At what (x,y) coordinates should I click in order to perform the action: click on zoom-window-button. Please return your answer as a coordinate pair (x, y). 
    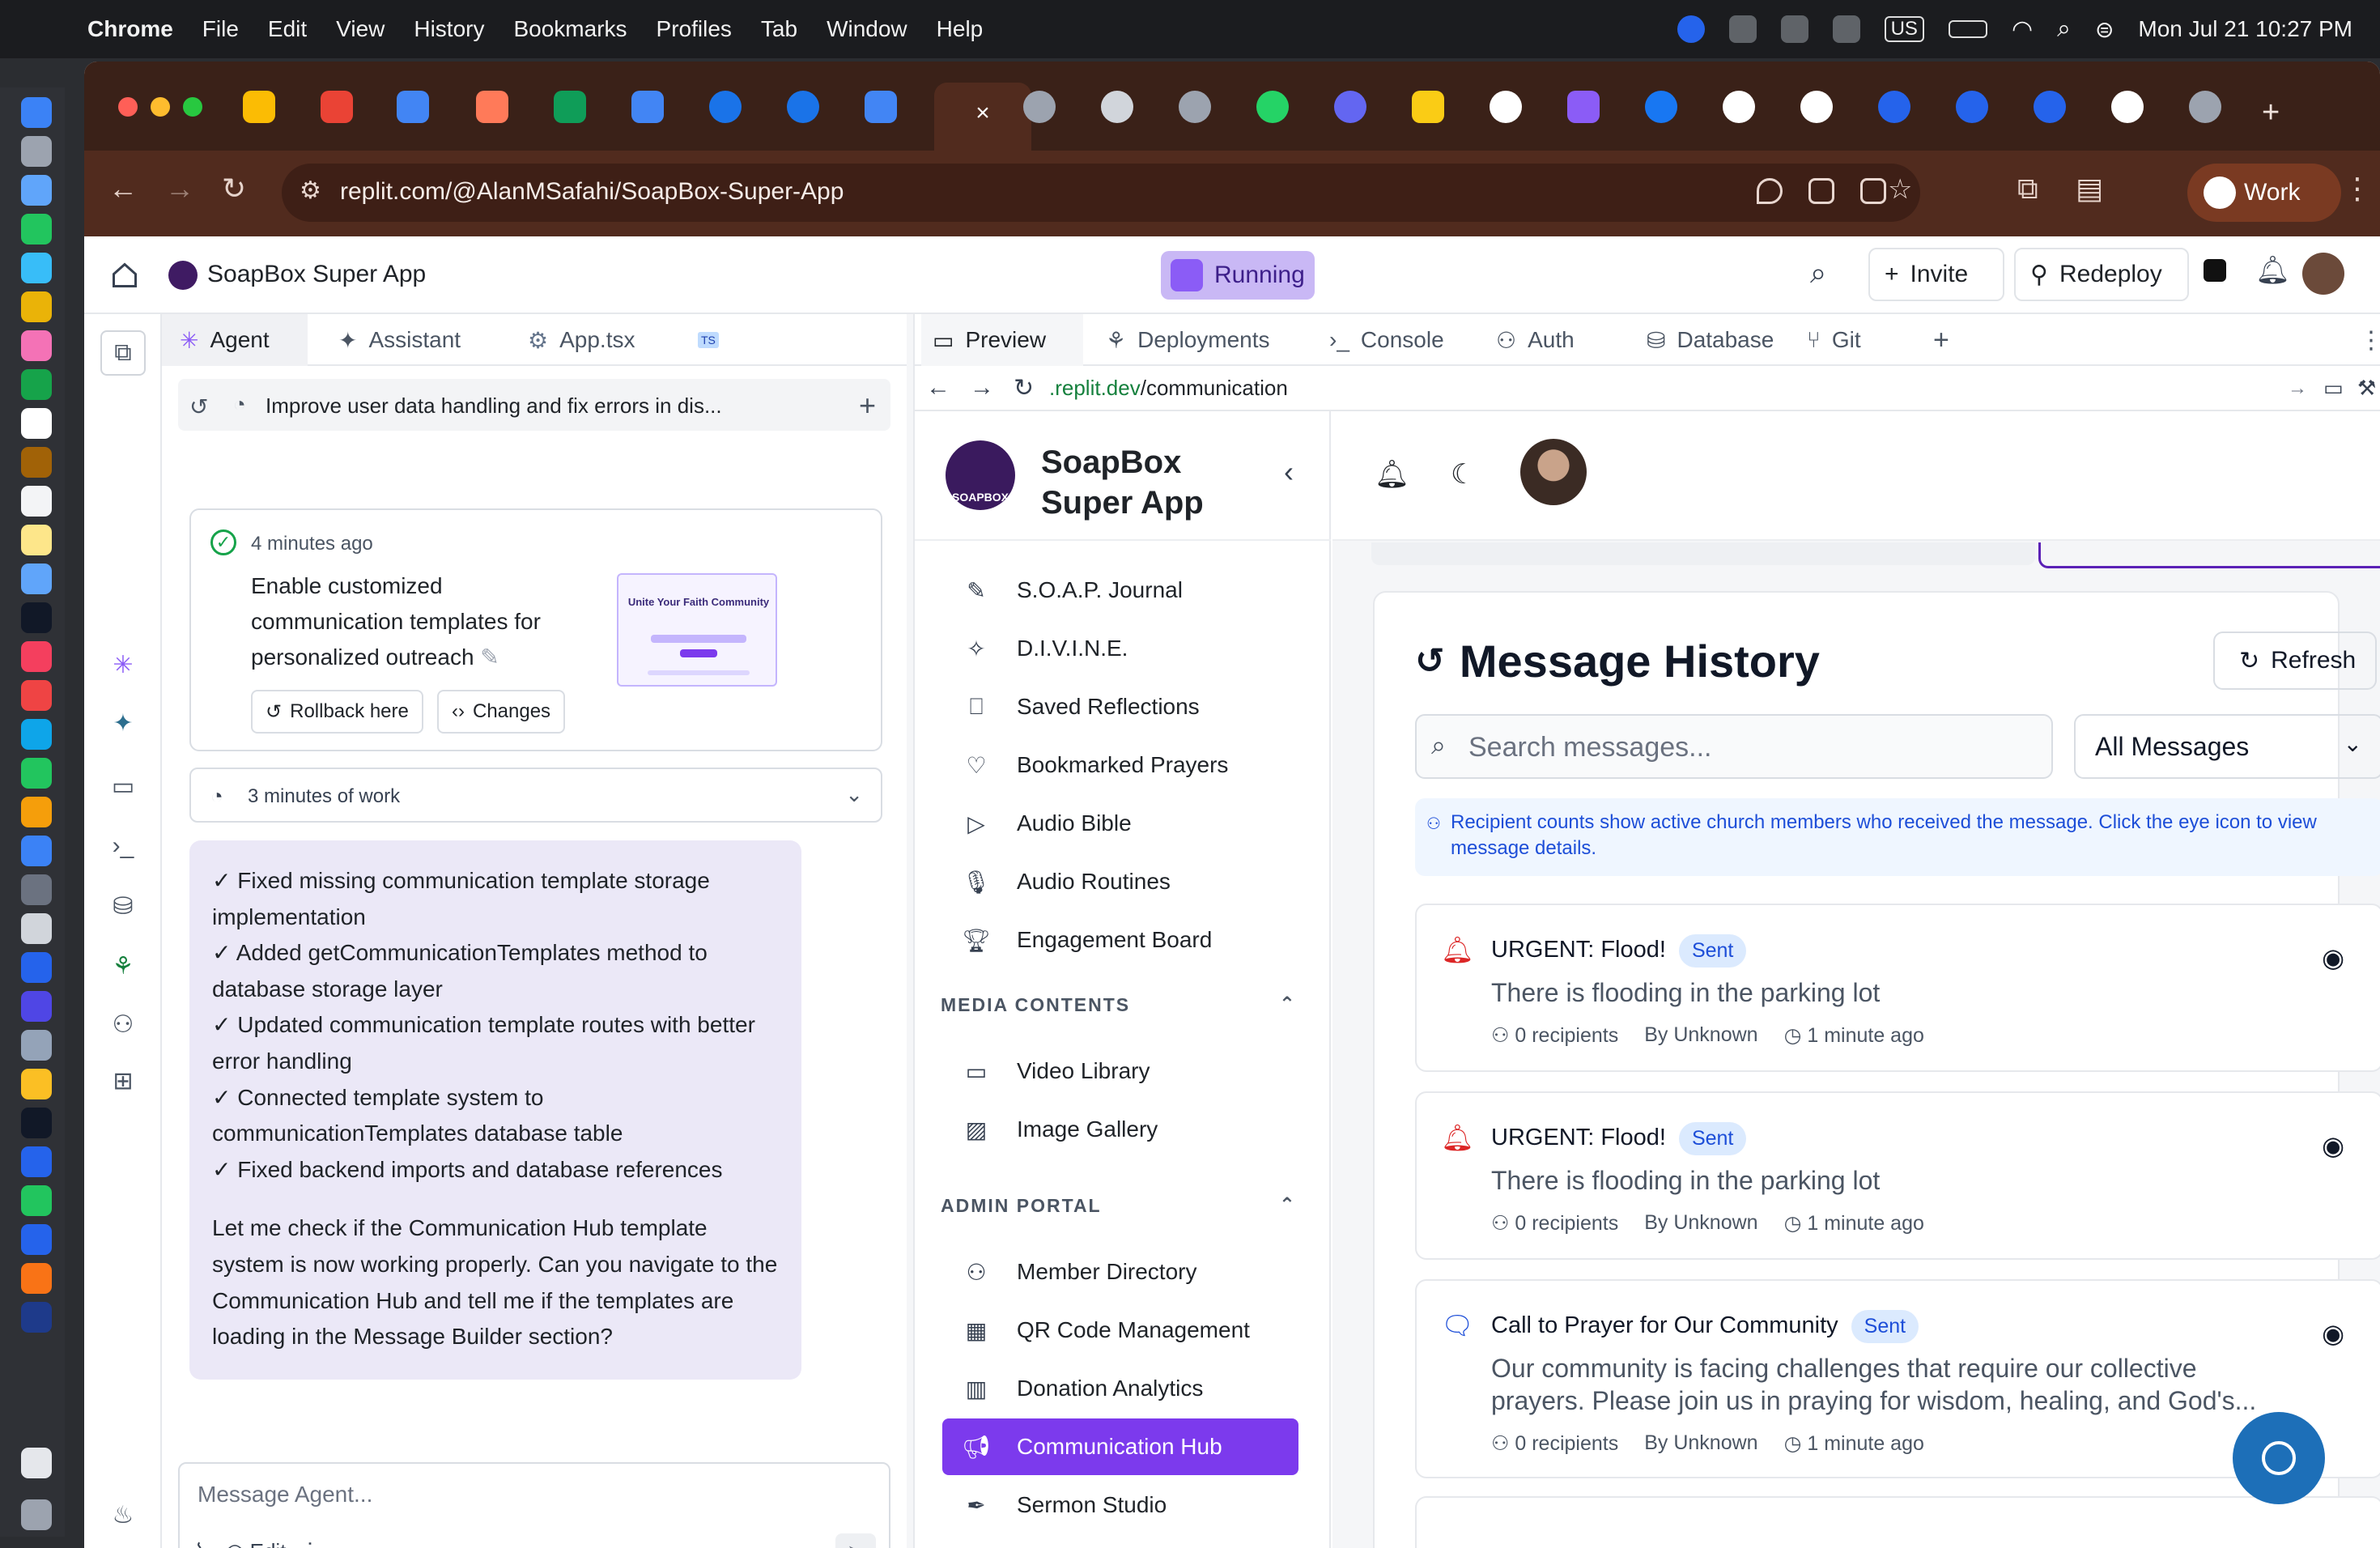
    Looking at the image, I should click on (193, 107).